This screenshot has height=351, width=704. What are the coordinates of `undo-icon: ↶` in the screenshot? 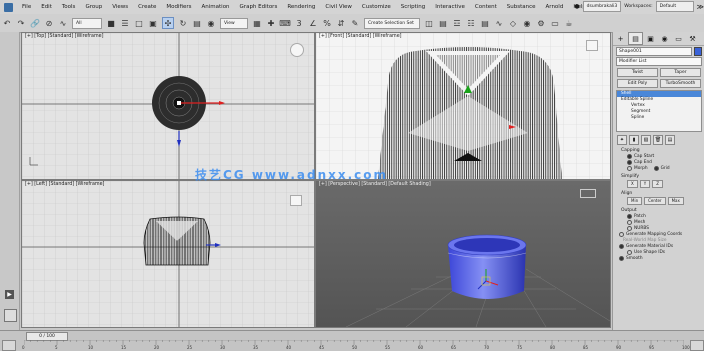 It's located at (7, 23).